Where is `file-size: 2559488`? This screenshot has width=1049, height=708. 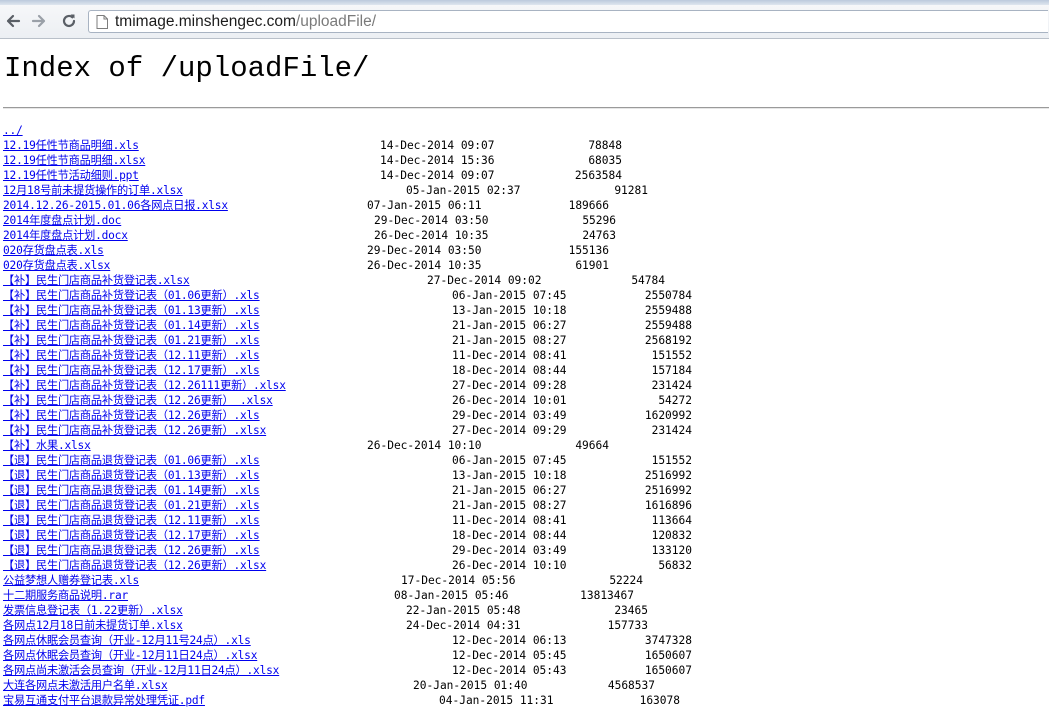 file-size: 2559488 is located at coordinates (668, 325).